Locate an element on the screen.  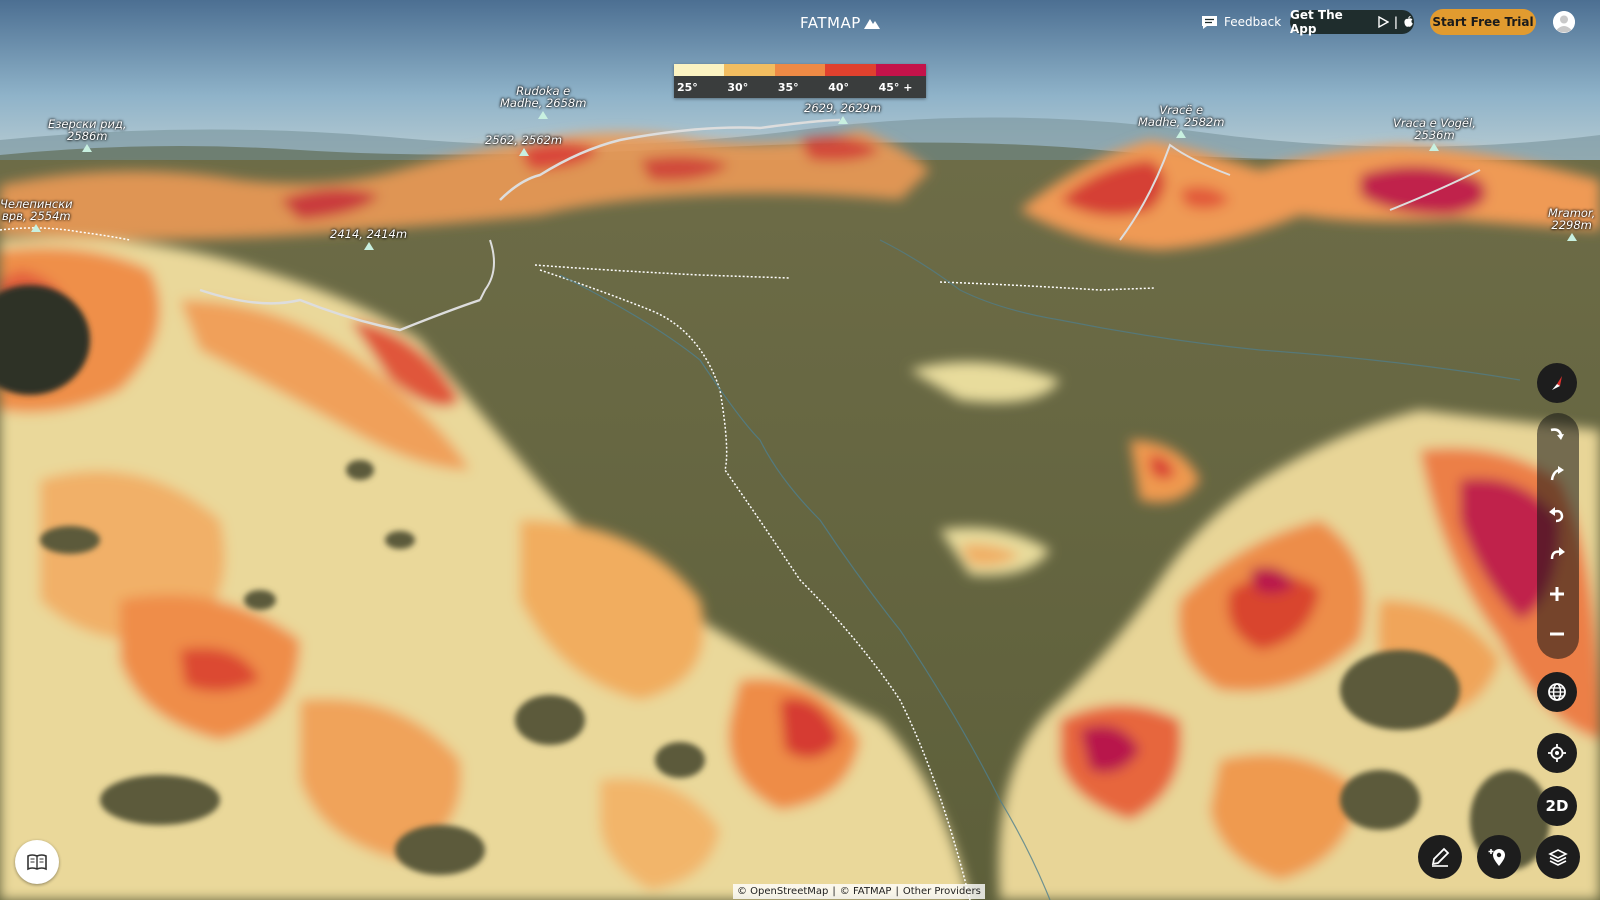
user-avatar is located at coordinates (1564, 22).